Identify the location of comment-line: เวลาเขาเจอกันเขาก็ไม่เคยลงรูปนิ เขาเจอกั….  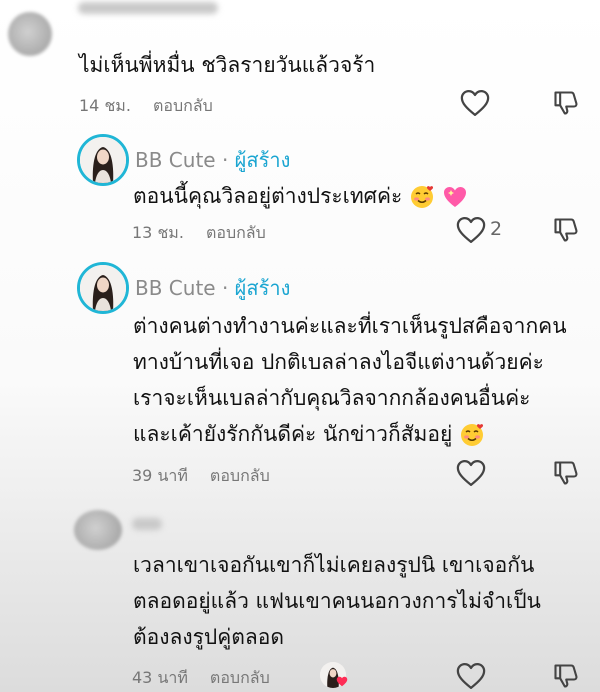
(334, 565).